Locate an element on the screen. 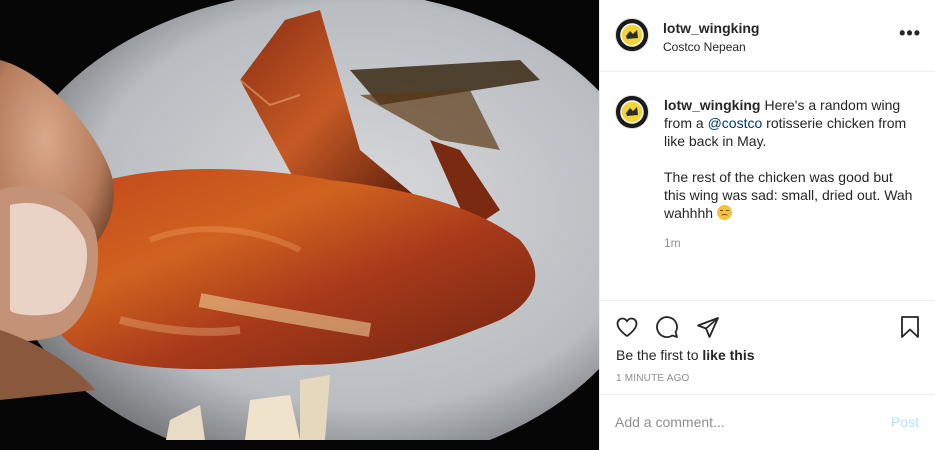  caption-avatar is located at coordinates (632, 112).